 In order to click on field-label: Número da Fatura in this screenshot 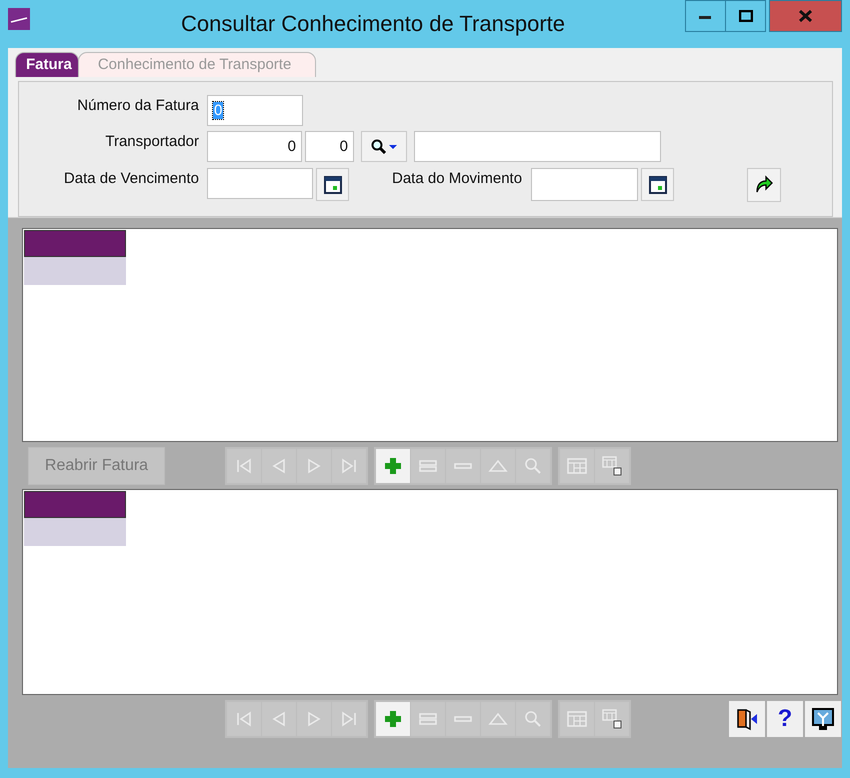, I will do `click(137, 105)`.